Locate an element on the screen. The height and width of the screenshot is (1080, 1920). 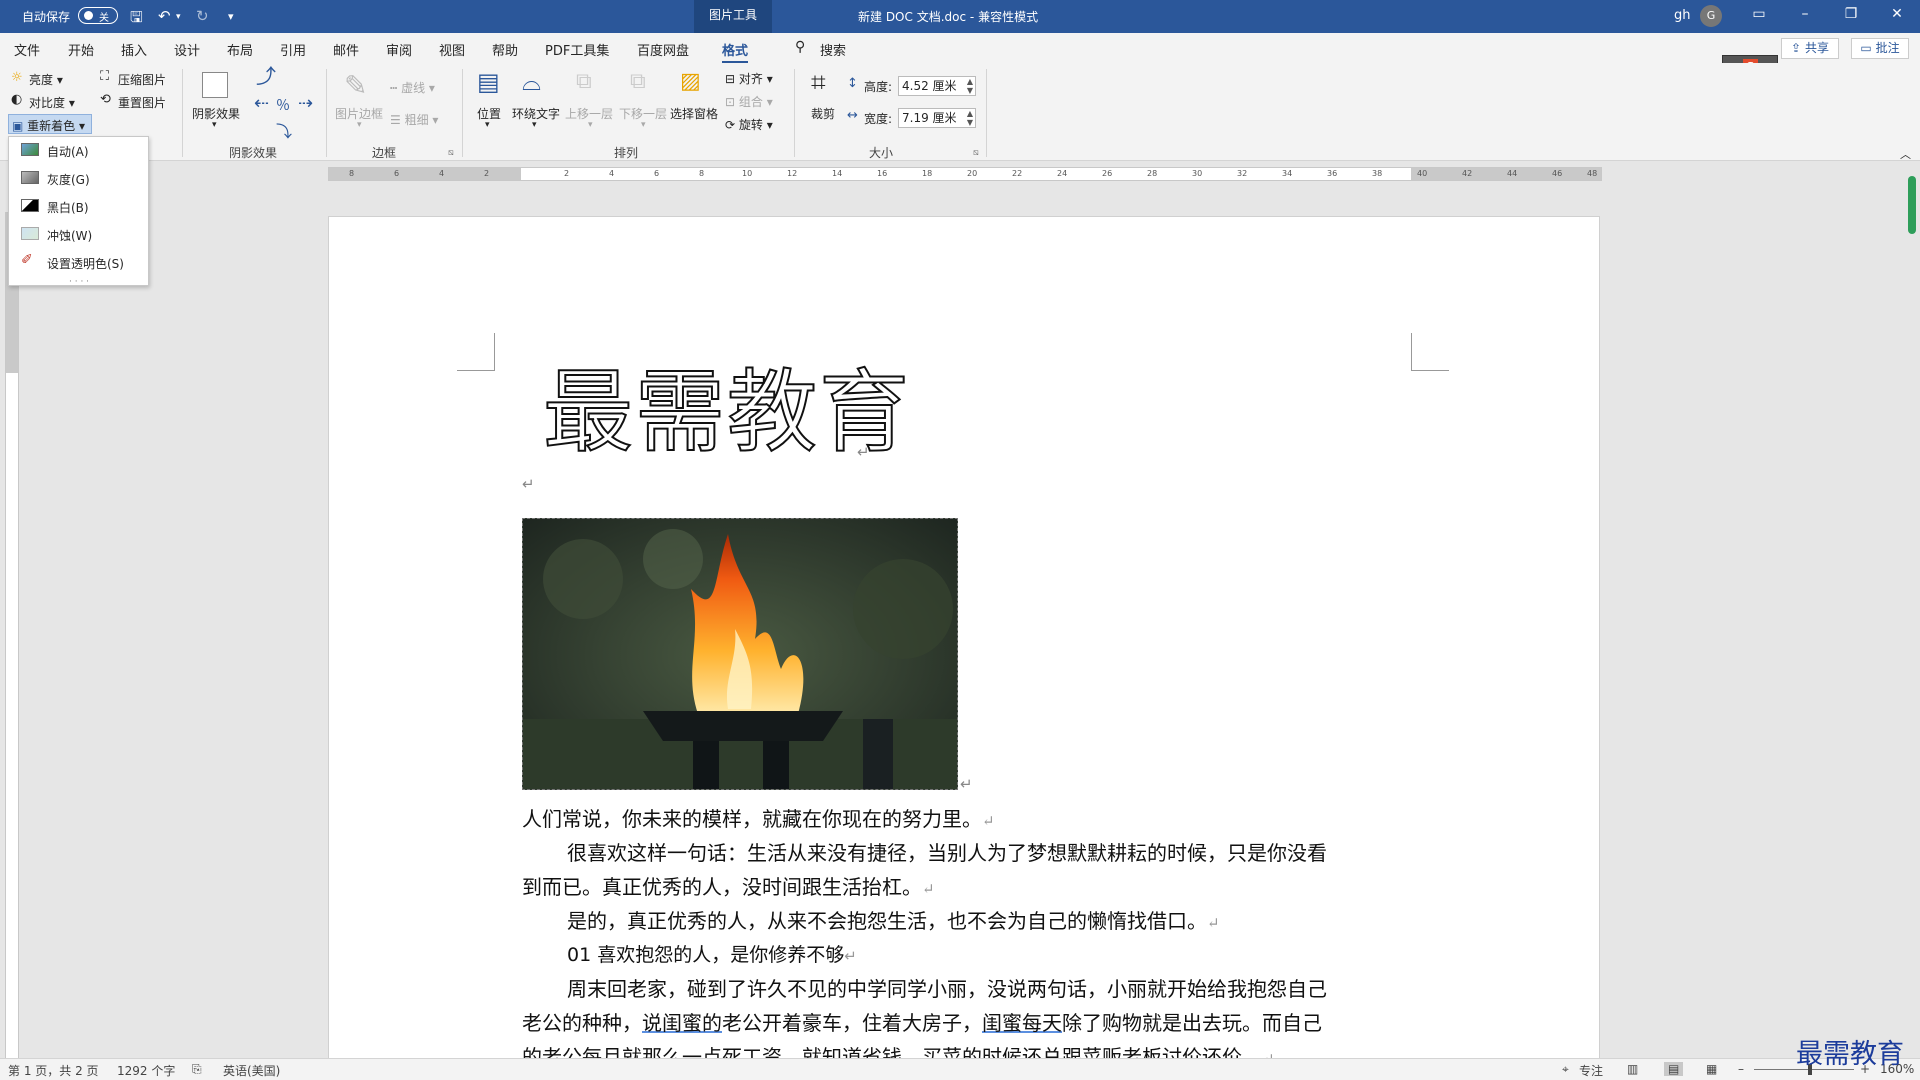
body-line-text: 人们常说，你未来的模样，就藏在你现在的努力里。 is located at coordinates (752, 819).